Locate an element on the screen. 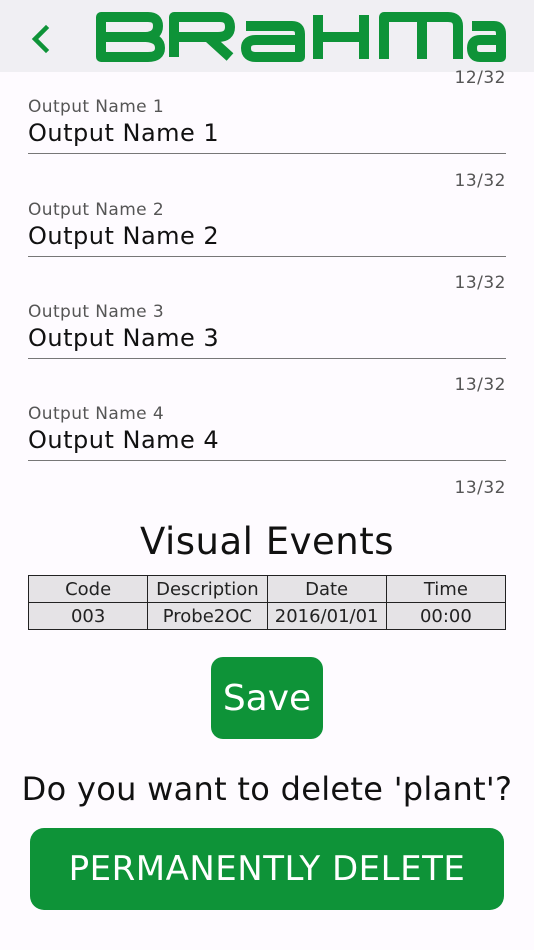 Image resolution: width=534 pixels, height=950 pixels. visual-events-title: Visual Events is located at coordinates (267, 541).